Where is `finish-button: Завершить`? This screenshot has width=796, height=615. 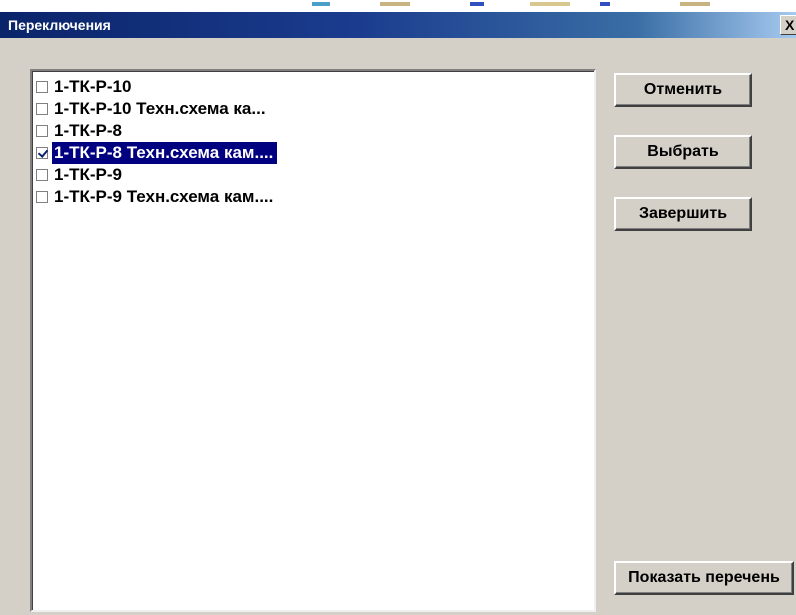
finish-button: Завершить is located at coordinates (683, 214).